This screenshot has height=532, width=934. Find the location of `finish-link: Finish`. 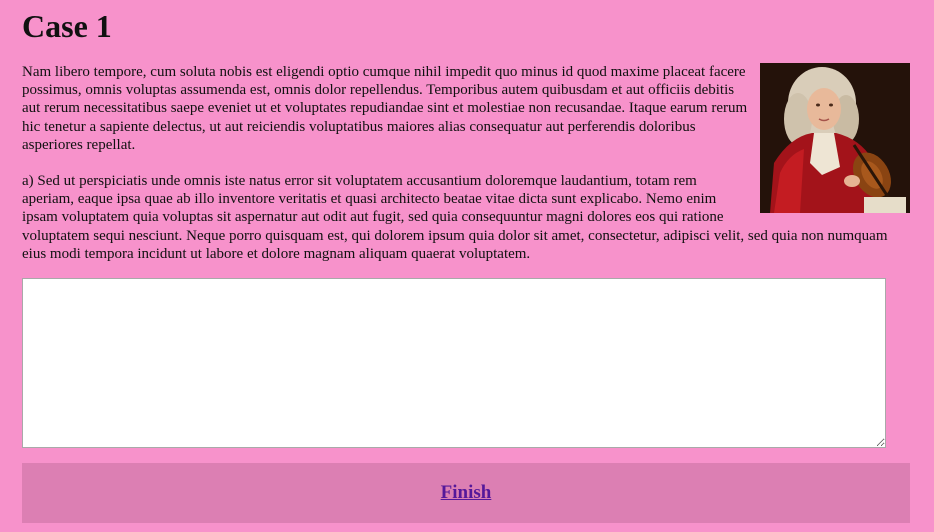

finish-link: Finish is located at coordinates (466, 493).